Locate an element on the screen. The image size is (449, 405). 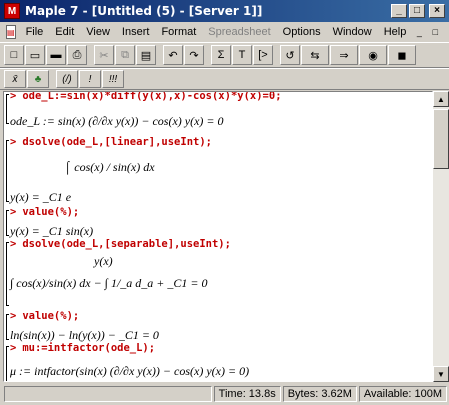
scroll-thumb is located at coordinates (441, 139).